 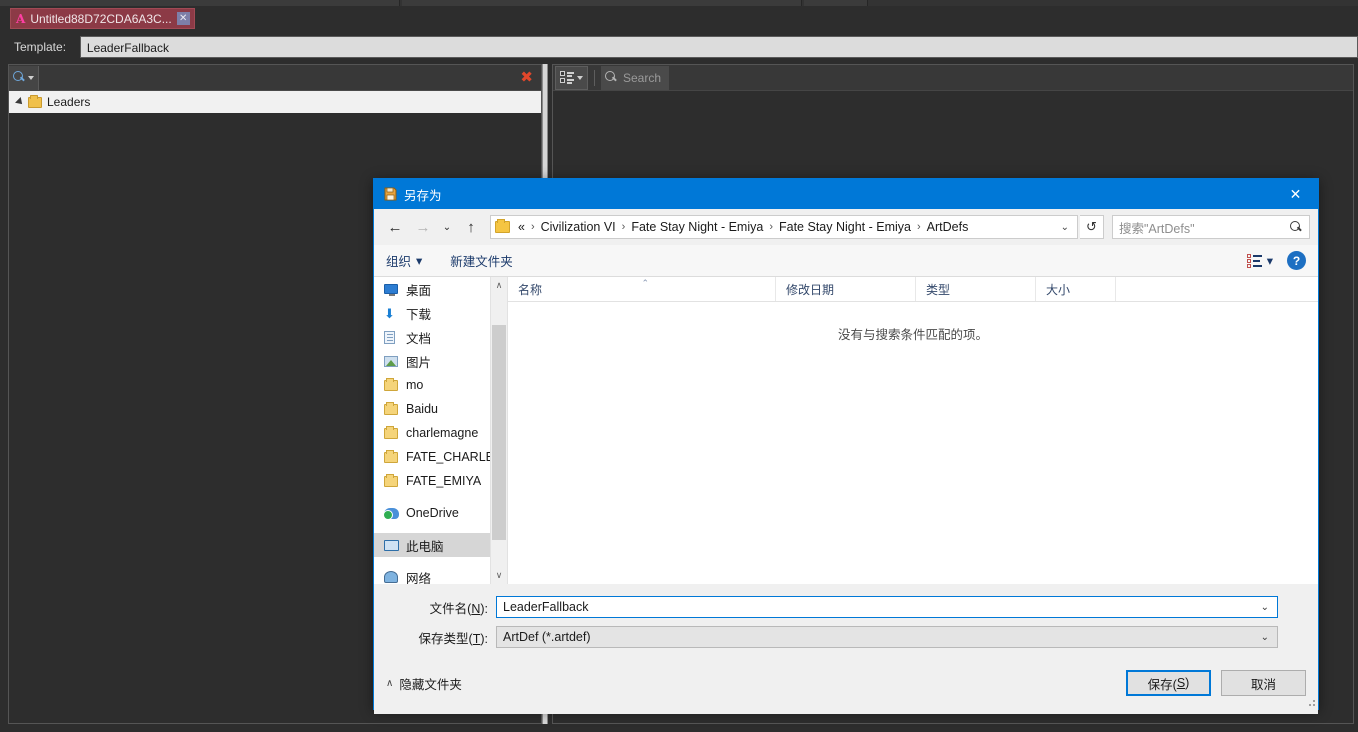 What do you see at coordinates (24, 77) in the screenshot?
I see `tree-search-options-button` at bounding box center [24, 77].